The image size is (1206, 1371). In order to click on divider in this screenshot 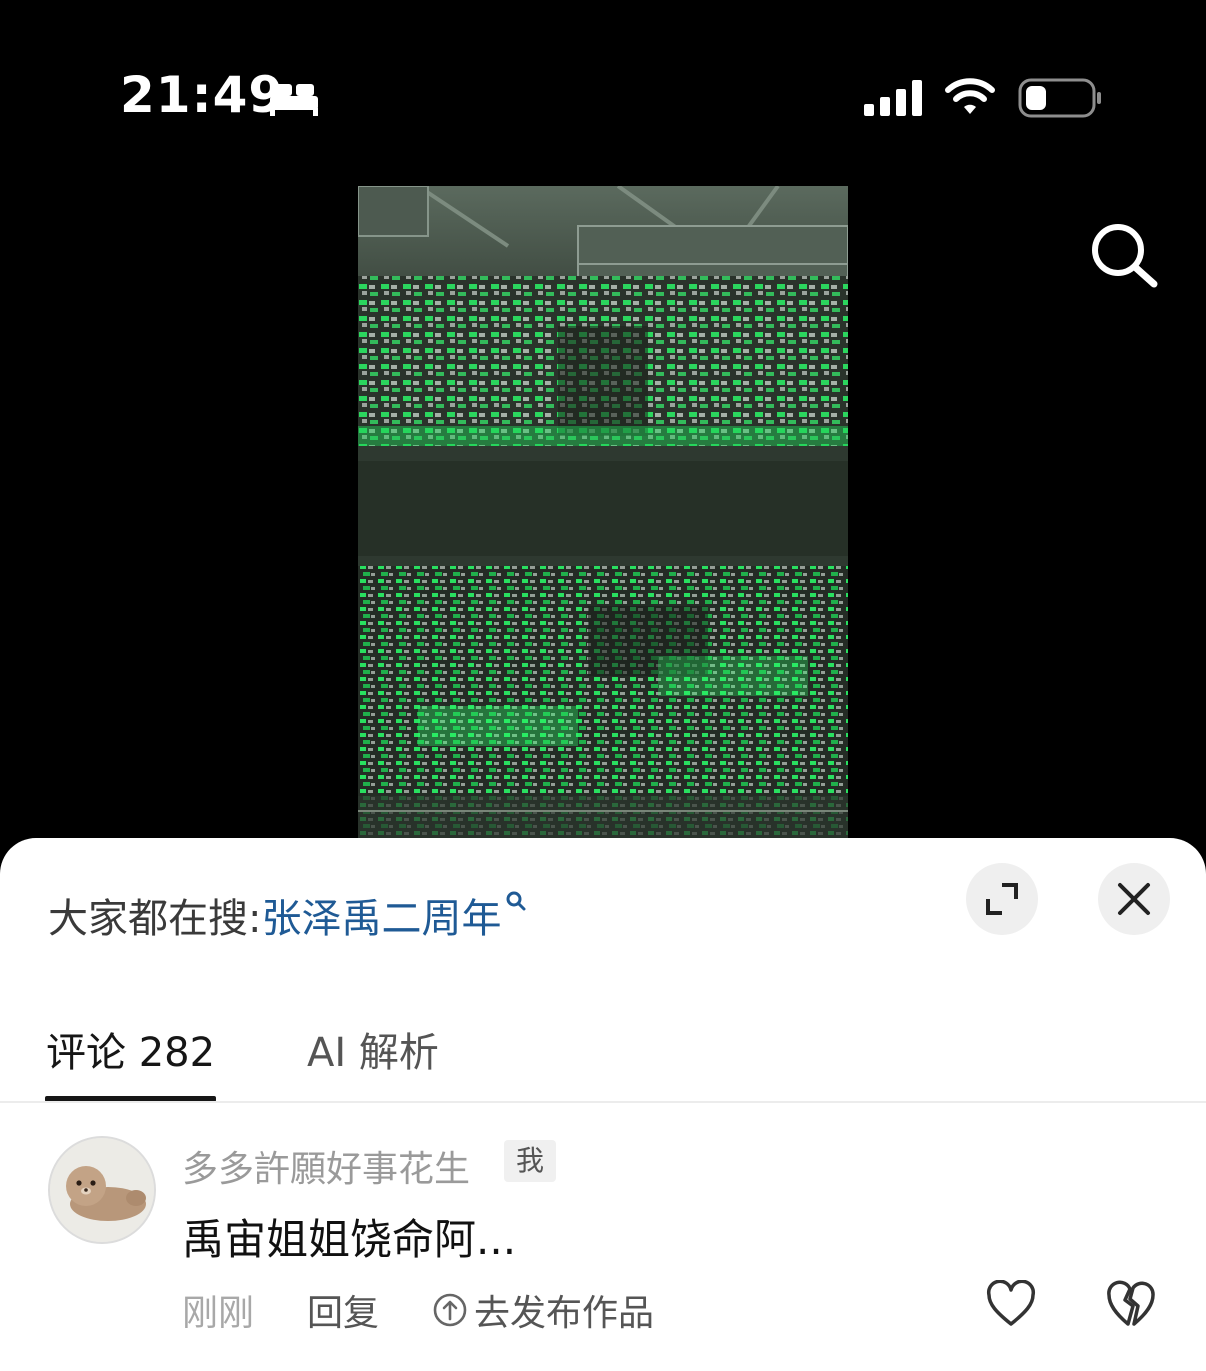, I will do `click(603, 1102)`.